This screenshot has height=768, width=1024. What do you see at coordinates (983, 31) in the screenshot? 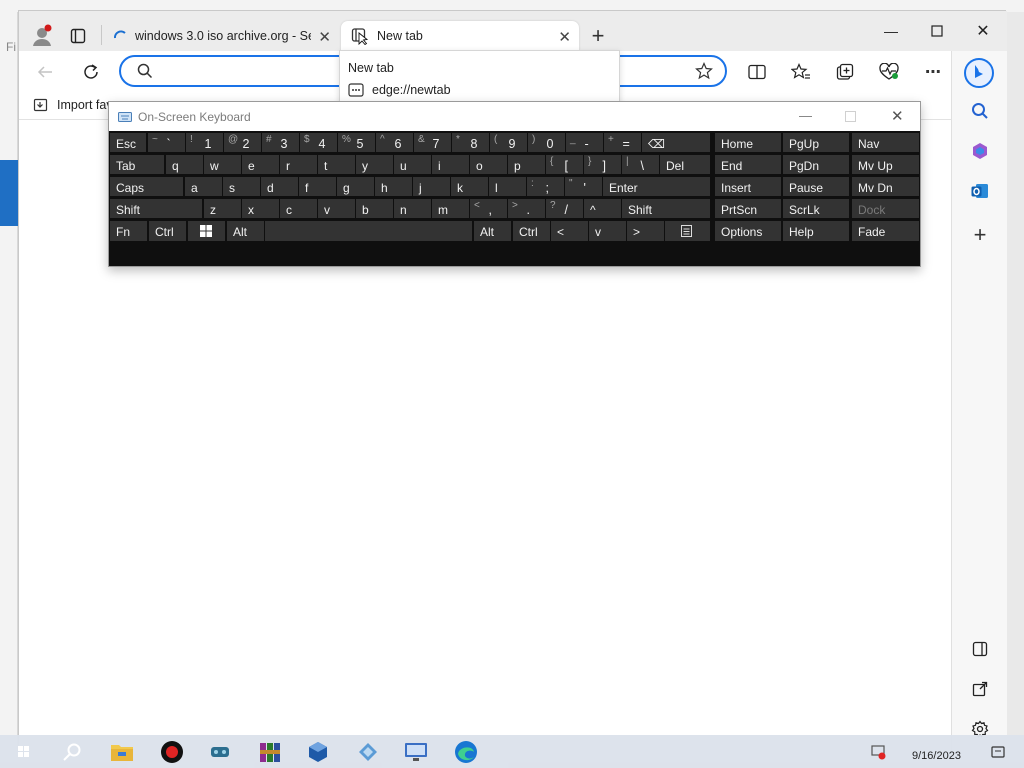
I see `close-window-button: ✕` at bounding box center [983, 31].